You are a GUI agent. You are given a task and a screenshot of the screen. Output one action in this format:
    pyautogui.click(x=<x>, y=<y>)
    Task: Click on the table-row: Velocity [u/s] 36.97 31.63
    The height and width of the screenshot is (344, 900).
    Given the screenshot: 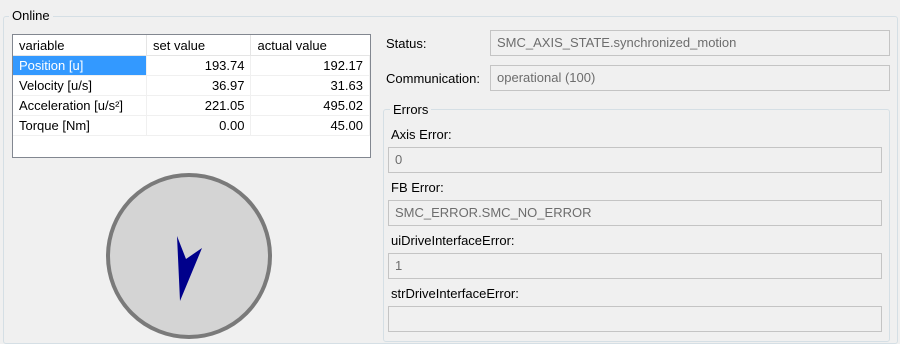 What is the action you would take?
    pyautogui.click(x=191, y=85)
    